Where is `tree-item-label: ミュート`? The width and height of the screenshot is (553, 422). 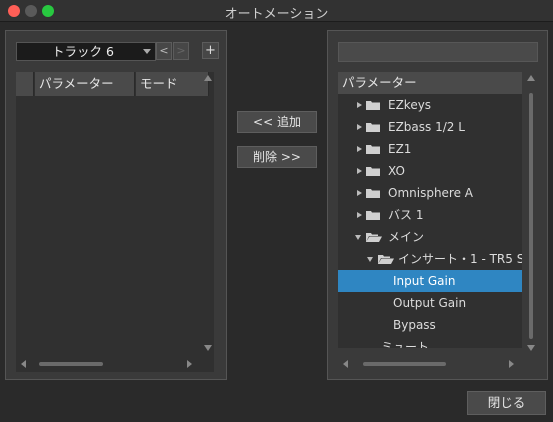
tree-item-label: ミュート is located at coordinates (405, 344).